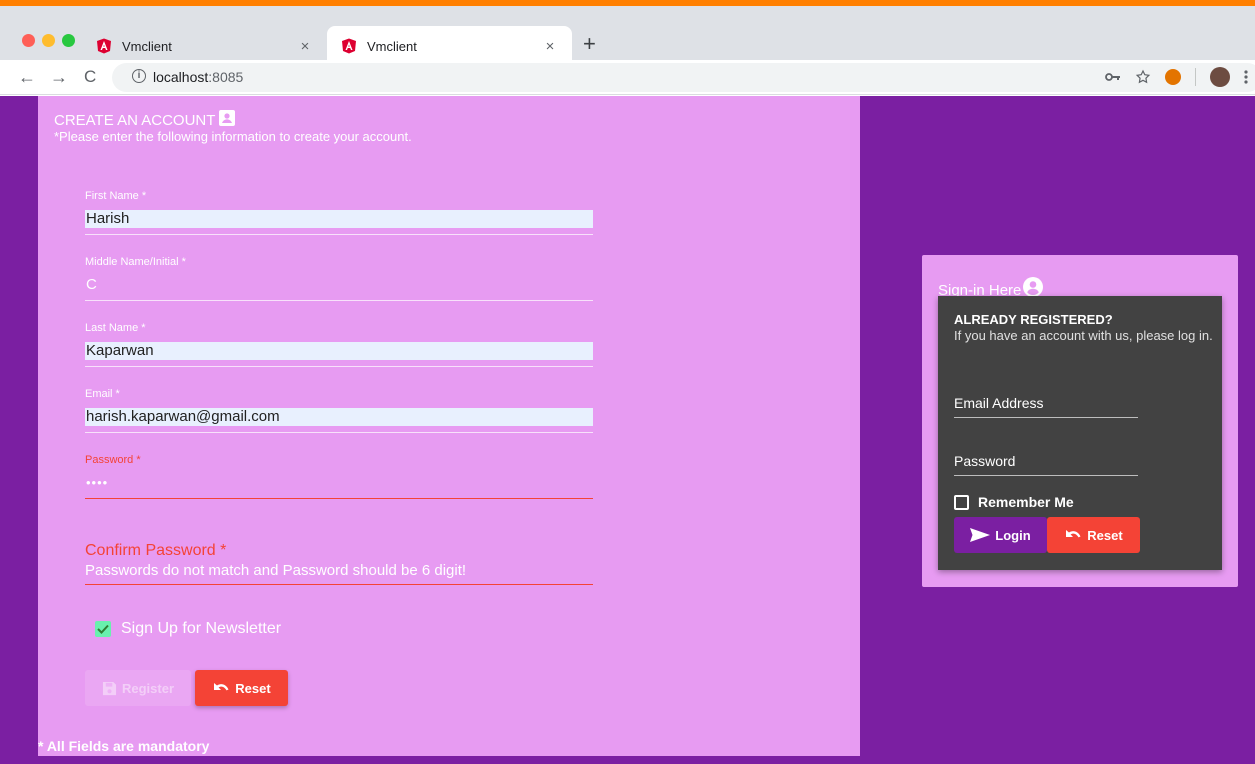  I want to click on url-text: localhost:8085, so click(198, 77).